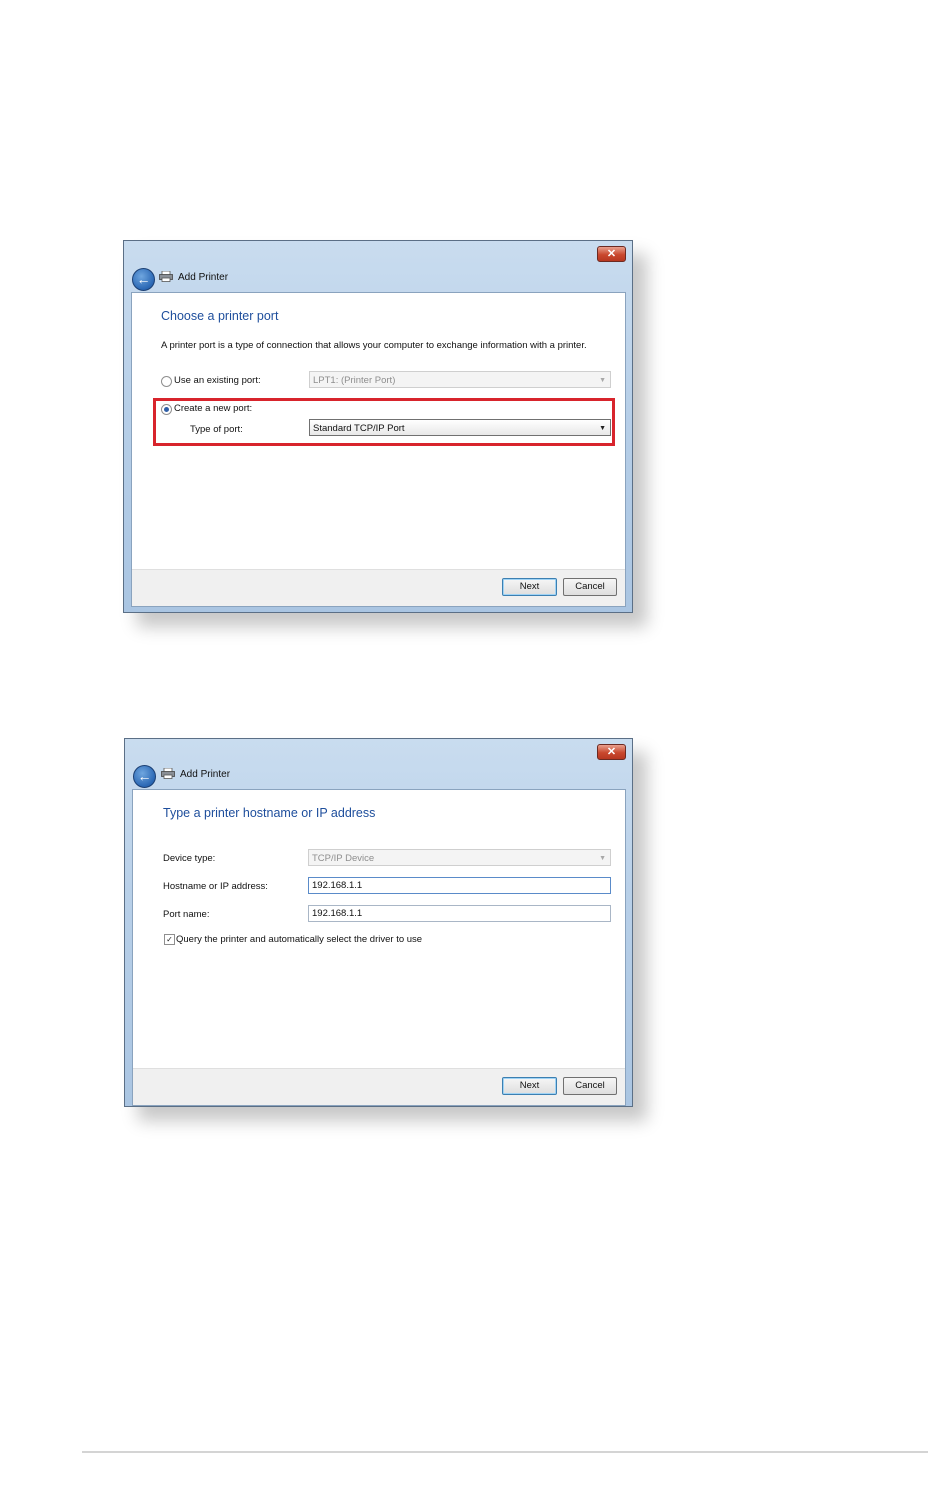  I want to click on hostname-label: Hostname or IP address:, so click(215, 886).